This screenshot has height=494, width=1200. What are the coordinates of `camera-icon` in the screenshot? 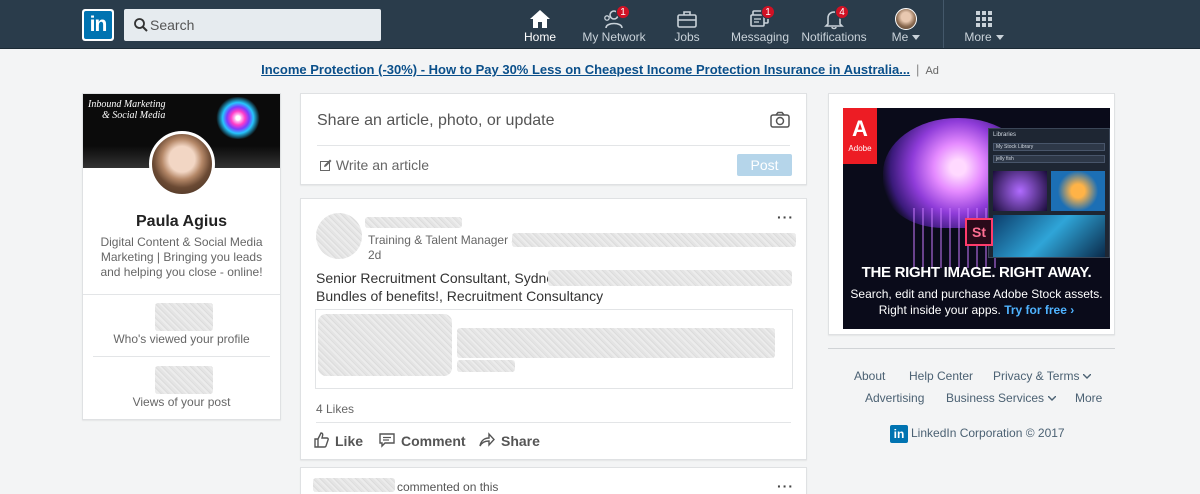 It's located at (780, 120).